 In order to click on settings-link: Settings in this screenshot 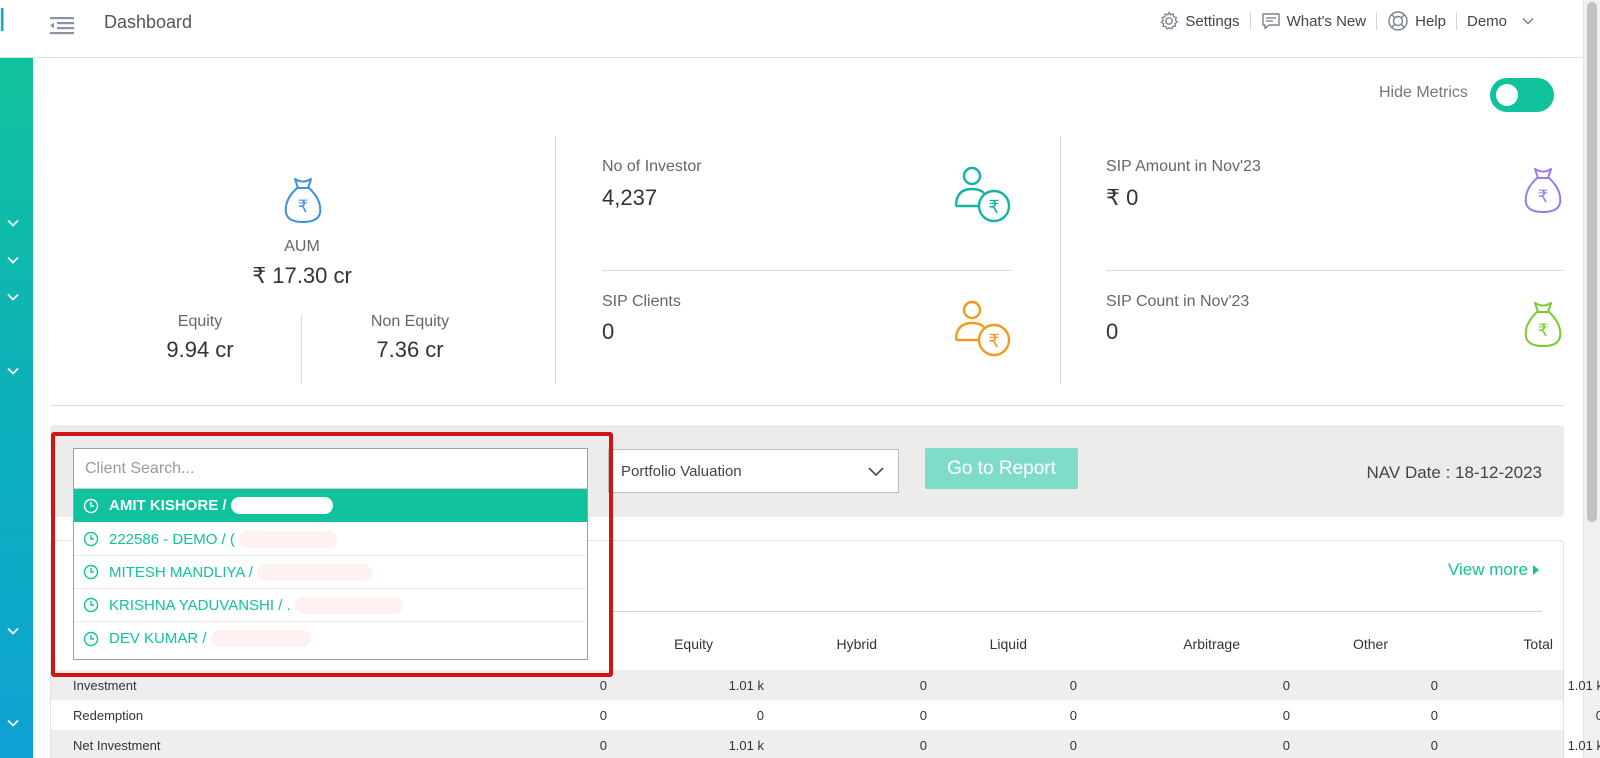, I will do `click(1199, 21)`.